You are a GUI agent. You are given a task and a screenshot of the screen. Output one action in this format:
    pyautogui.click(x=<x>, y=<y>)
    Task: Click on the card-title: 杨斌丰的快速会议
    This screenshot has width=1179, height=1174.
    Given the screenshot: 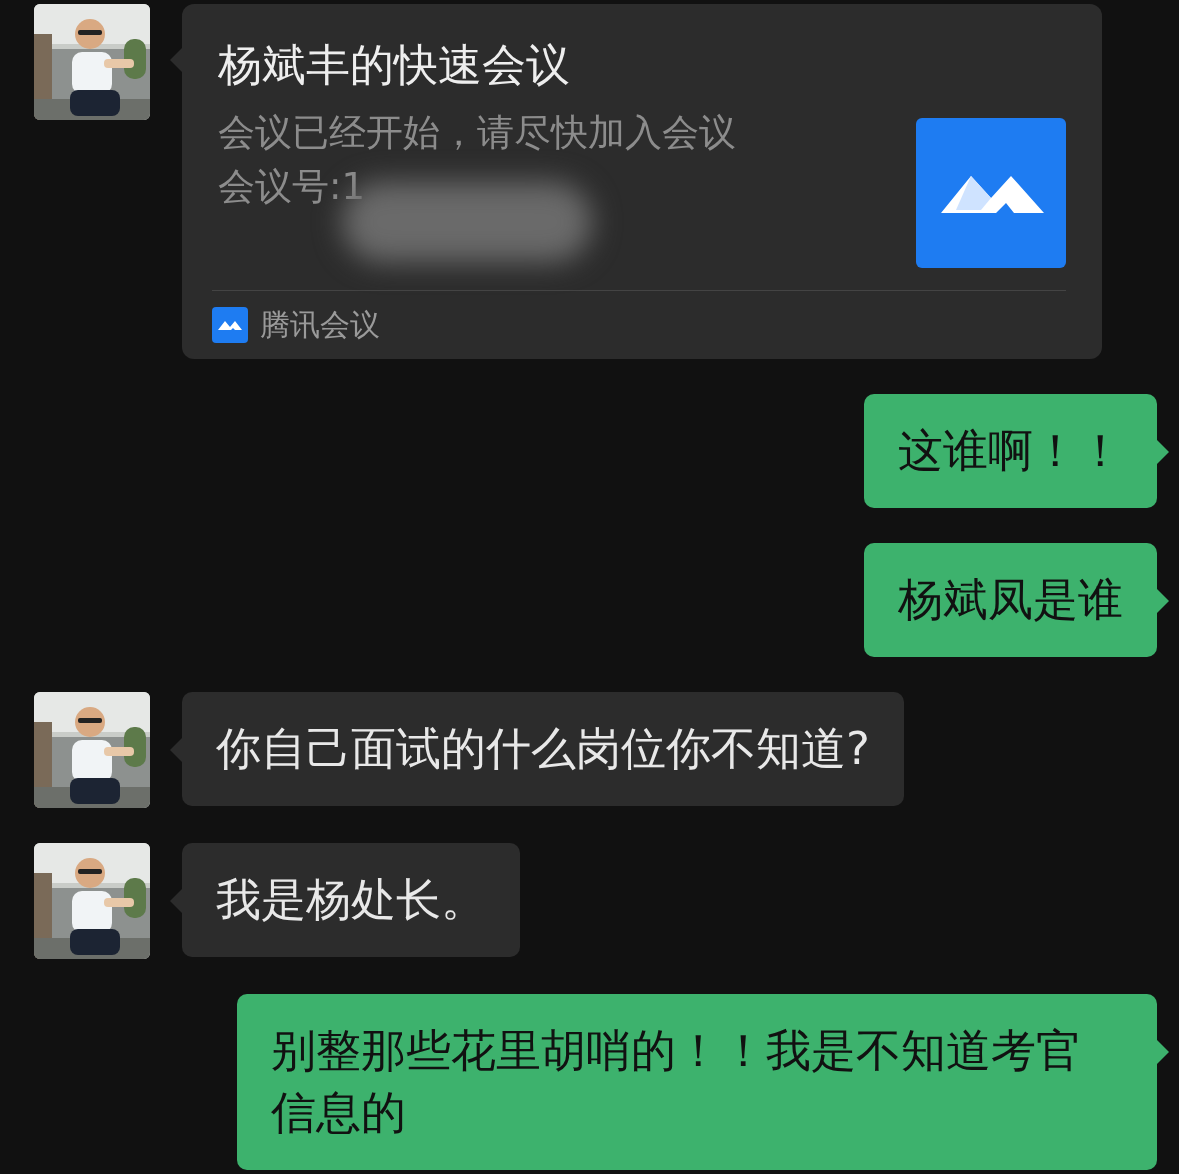 What is the action you would take?
    pyautogui.click(x=394, y=65)
    